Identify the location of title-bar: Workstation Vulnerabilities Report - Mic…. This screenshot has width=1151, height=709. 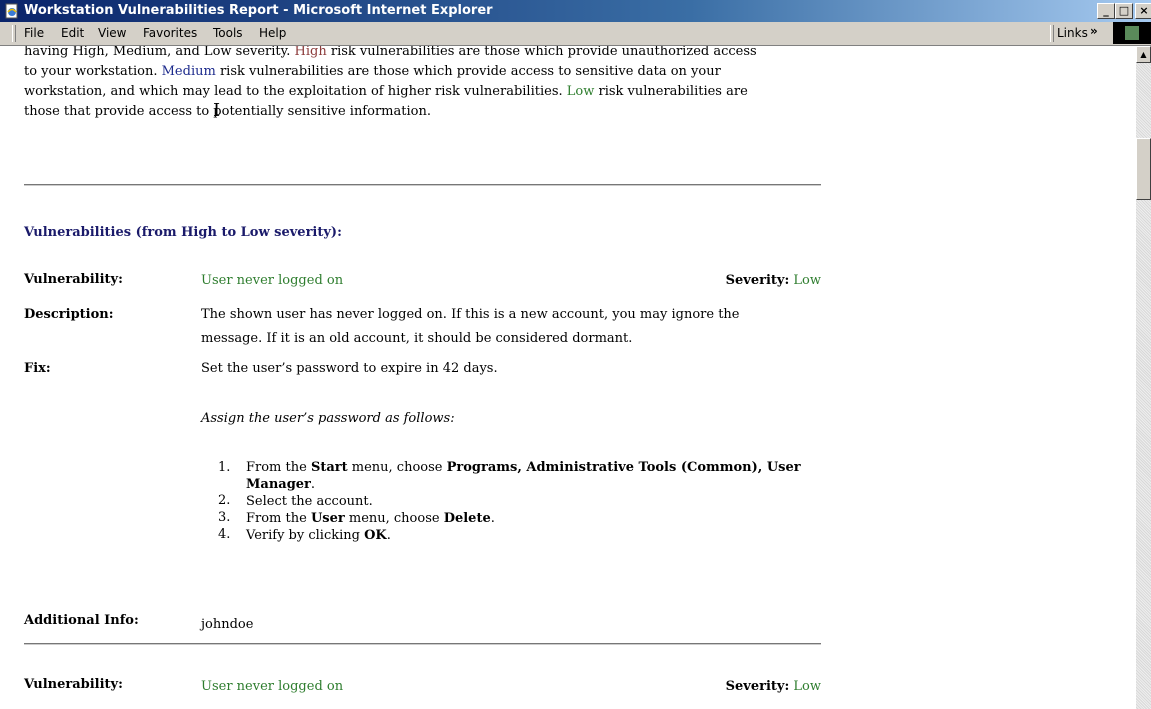
(575, 11).